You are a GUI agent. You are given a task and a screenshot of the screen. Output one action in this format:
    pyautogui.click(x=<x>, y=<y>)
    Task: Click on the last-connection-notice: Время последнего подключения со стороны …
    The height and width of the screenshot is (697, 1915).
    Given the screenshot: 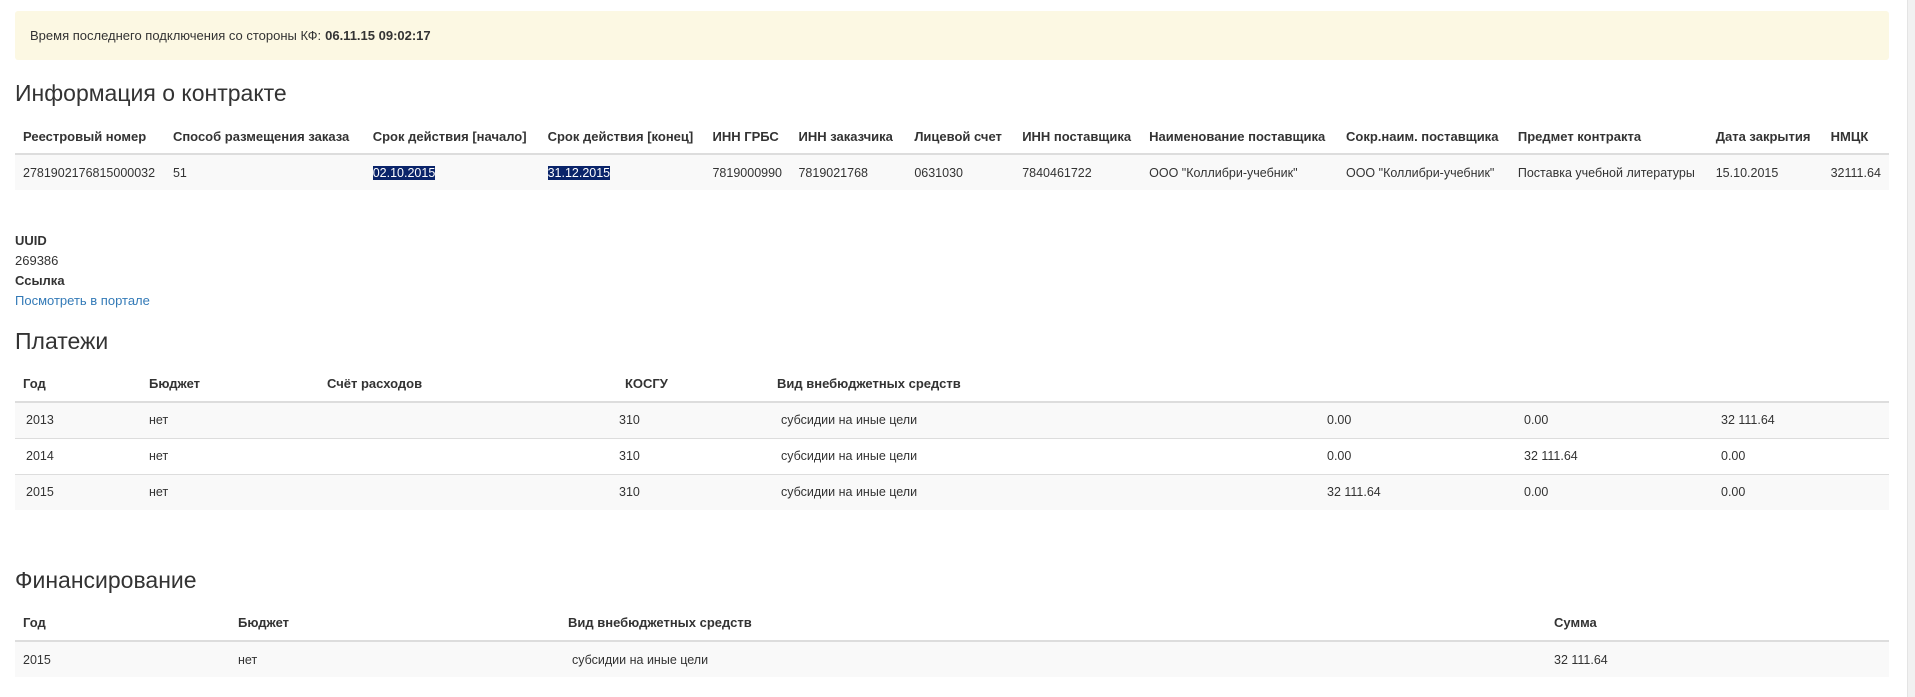 What is the action you would take?
    pyautogui.click(x=952, y=35)
    